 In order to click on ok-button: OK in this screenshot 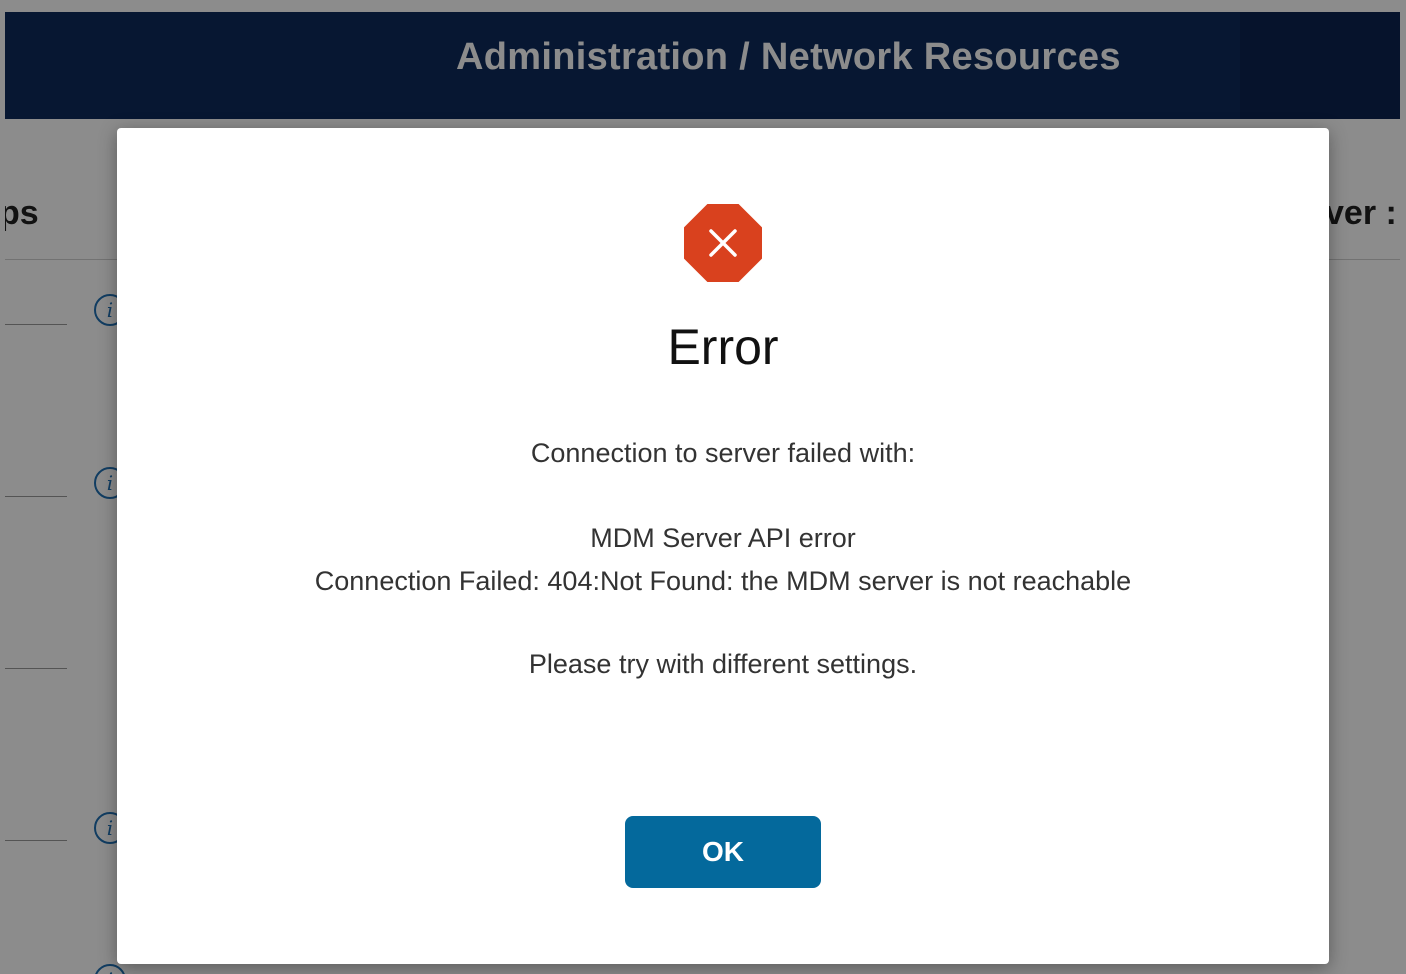, I will do `click(723, 852)`.